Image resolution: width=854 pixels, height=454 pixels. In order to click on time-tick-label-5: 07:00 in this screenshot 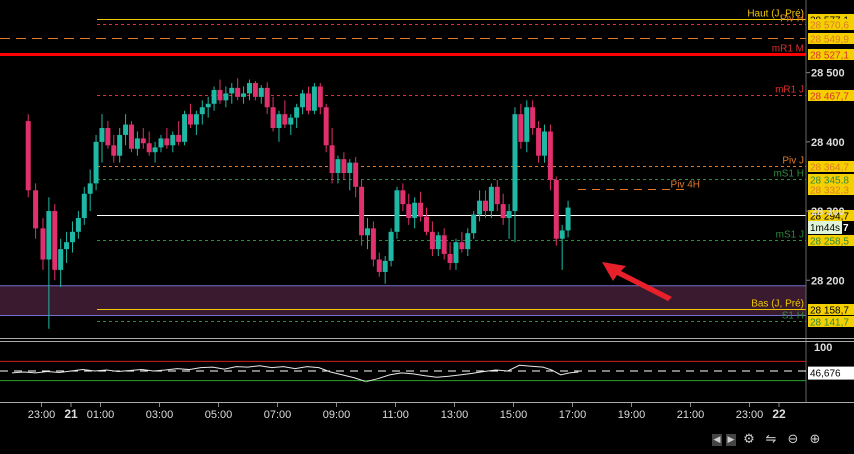, I will do `click(278, 415)`.